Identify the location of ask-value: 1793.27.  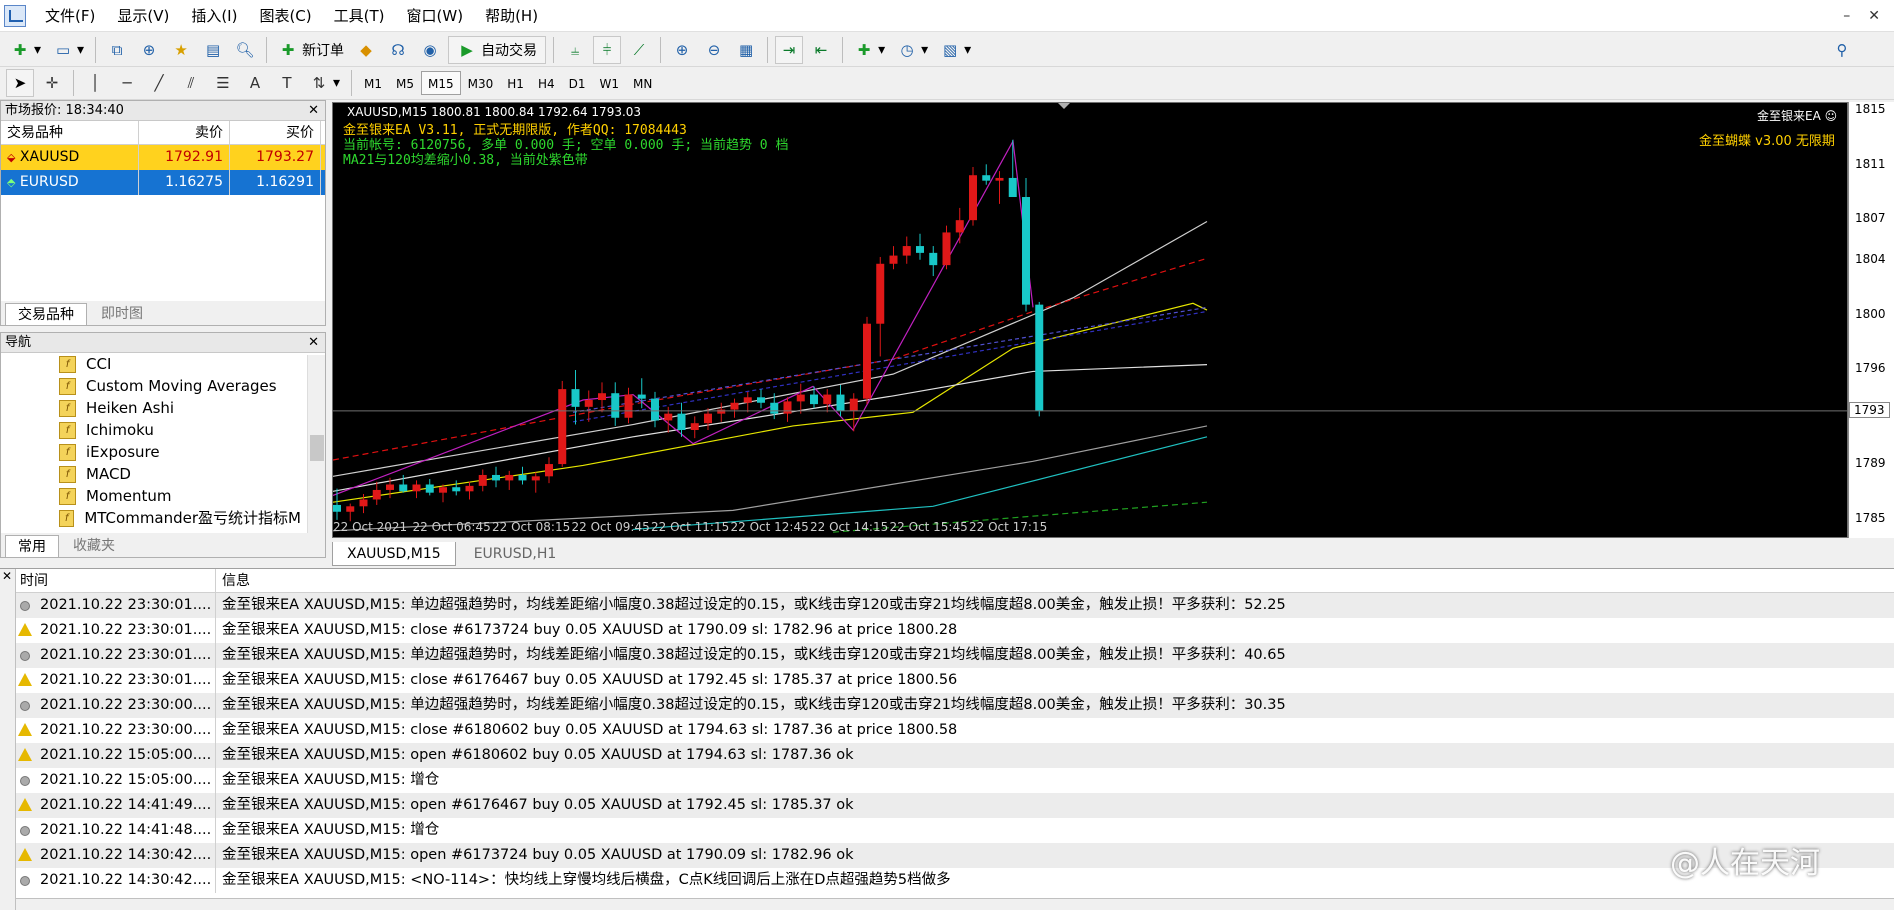
(275, 157).